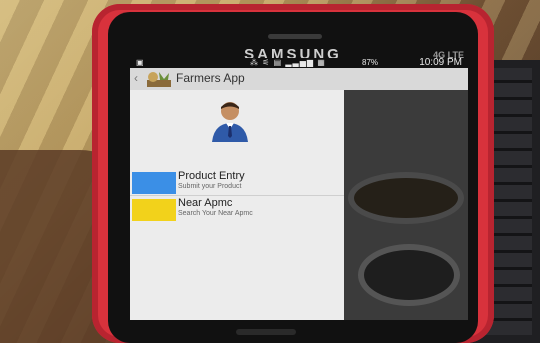  Describe the element at coordinates (205, 203) in the screenshot. I see `drawer-item-title: Near Apmc` at that location.